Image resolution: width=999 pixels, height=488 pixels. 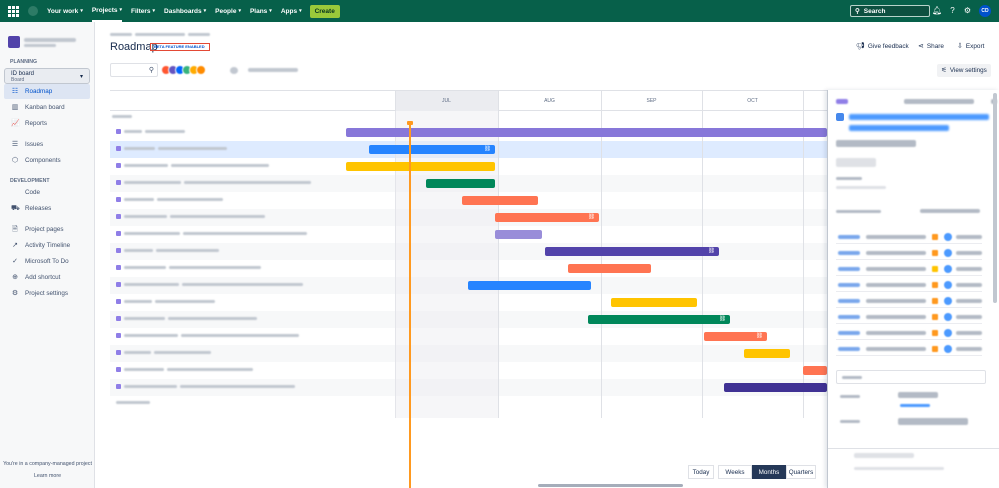 I want to click on share-button: ⋖ Share, so click(x=931, y=46).